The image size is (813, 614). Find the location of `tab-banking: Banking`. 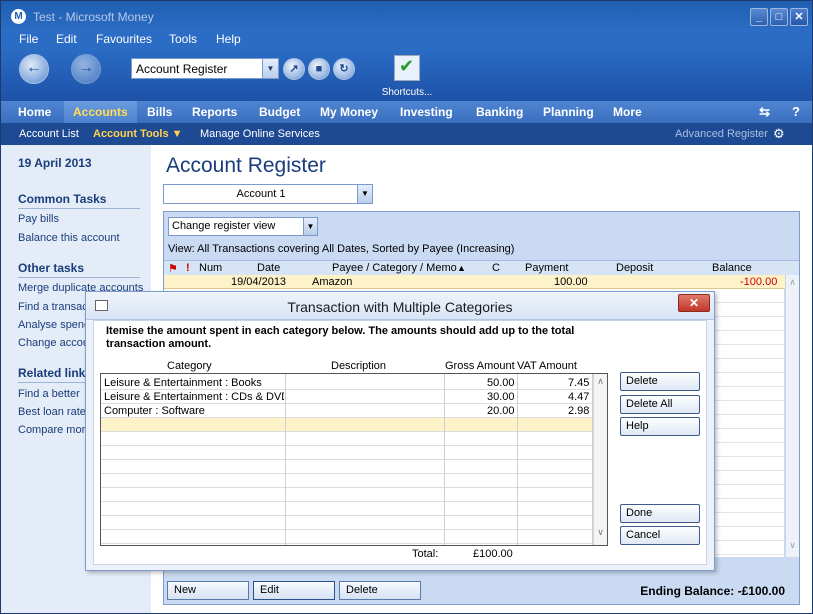

tab-banking: Banking is located at coordinates (499, 112).